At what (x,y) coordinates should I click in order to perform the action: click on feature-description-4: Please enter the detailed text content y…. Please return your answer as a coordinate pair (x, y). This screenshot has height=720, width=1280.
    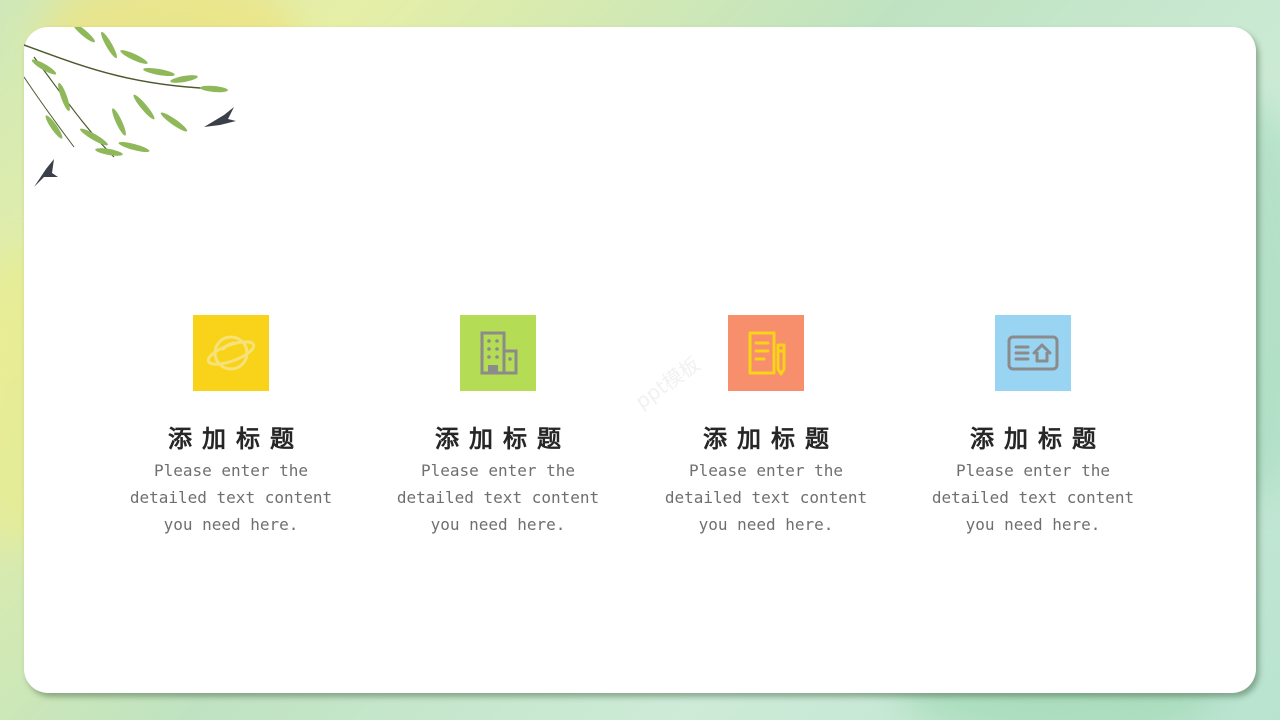
    Looking at the image, I should click on (1033, 497).